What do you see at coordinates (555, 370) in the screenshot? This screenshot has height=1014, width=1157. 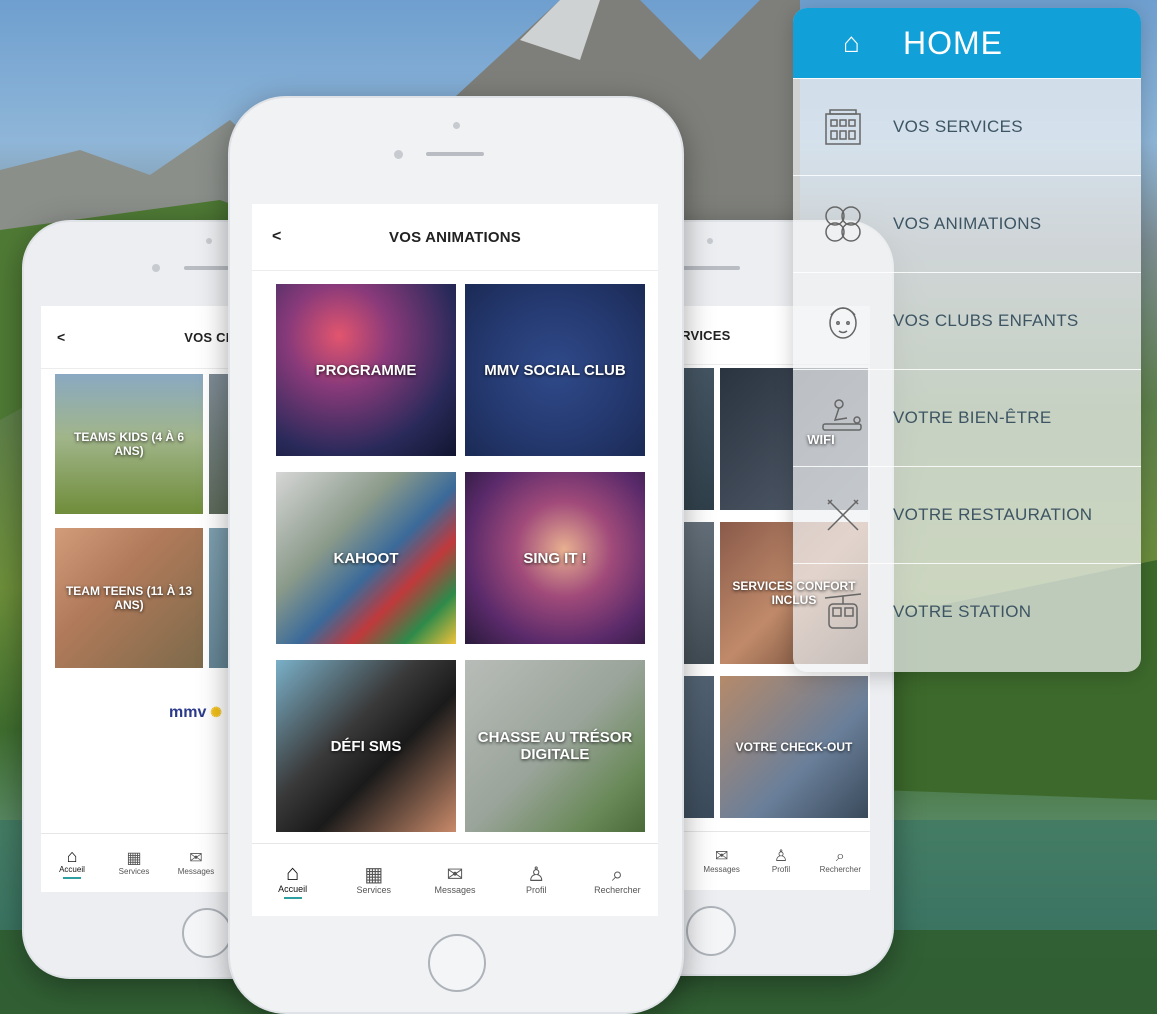 I see `tile-mmv-social-club: MMV SOCIAL CLUB` at bounding box center [555, 370].